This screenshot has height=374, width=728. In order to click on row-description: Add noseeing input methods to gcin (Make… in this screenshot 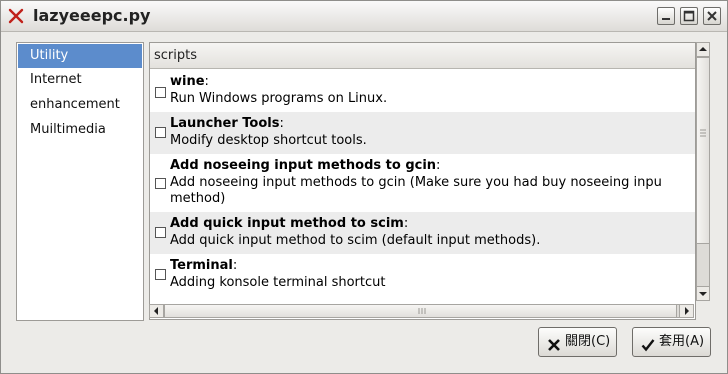, I will do `click(416, 182)`.